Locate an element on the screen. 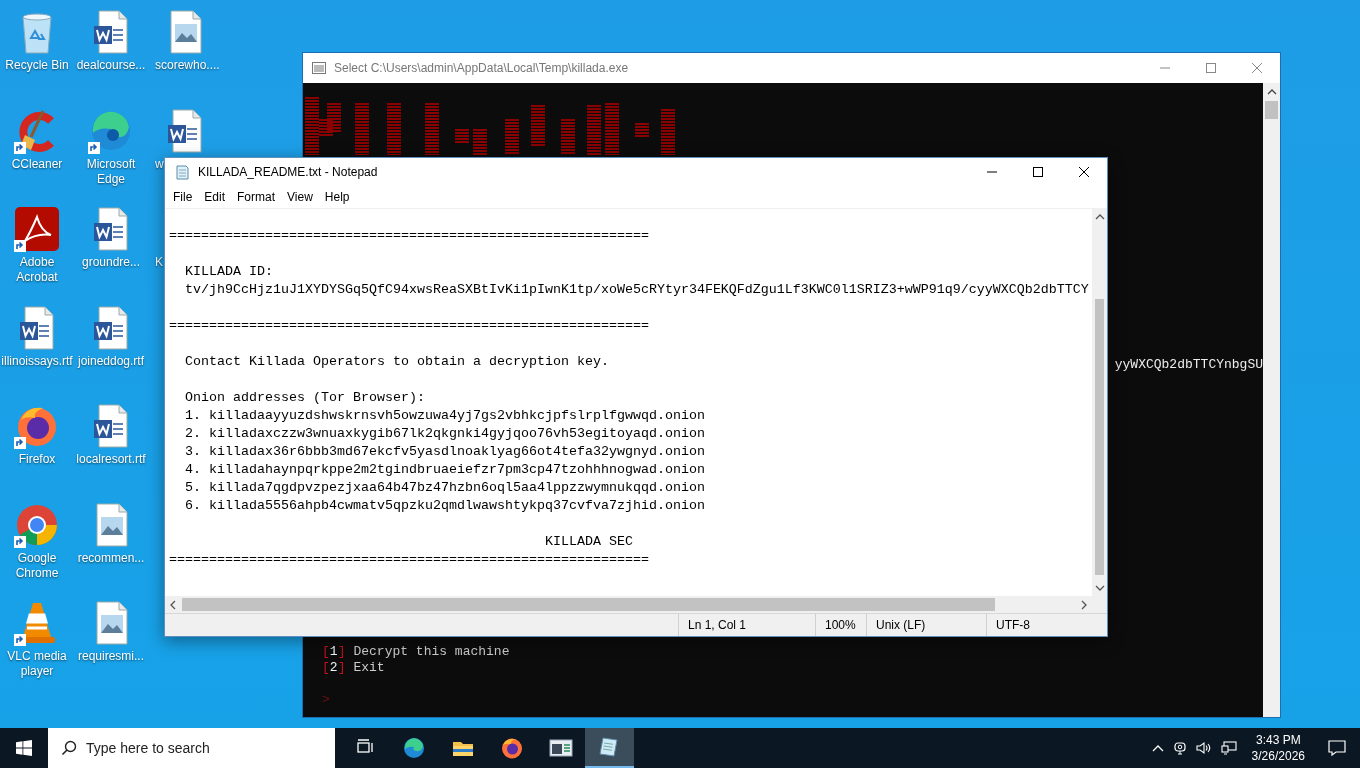 The image size is (1360, 768). console-icon is located at coordinates (319, 68).